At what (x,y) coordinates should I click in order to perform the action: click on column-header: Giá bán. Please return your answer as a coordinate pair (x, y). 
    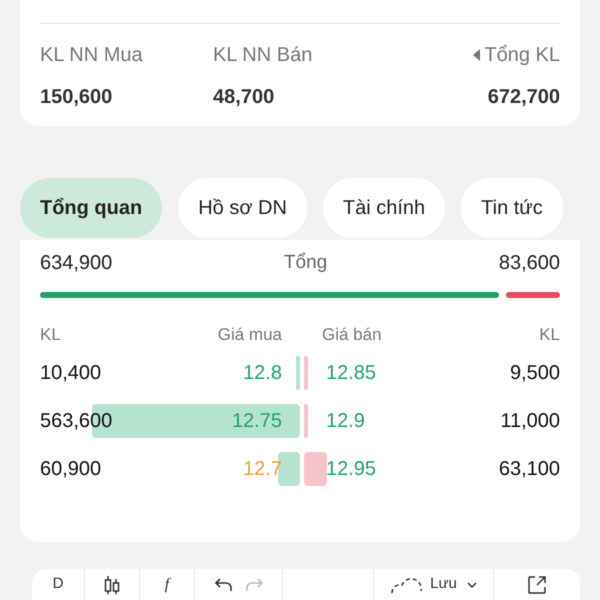
    Looking at the image, I should click on (352, 334).